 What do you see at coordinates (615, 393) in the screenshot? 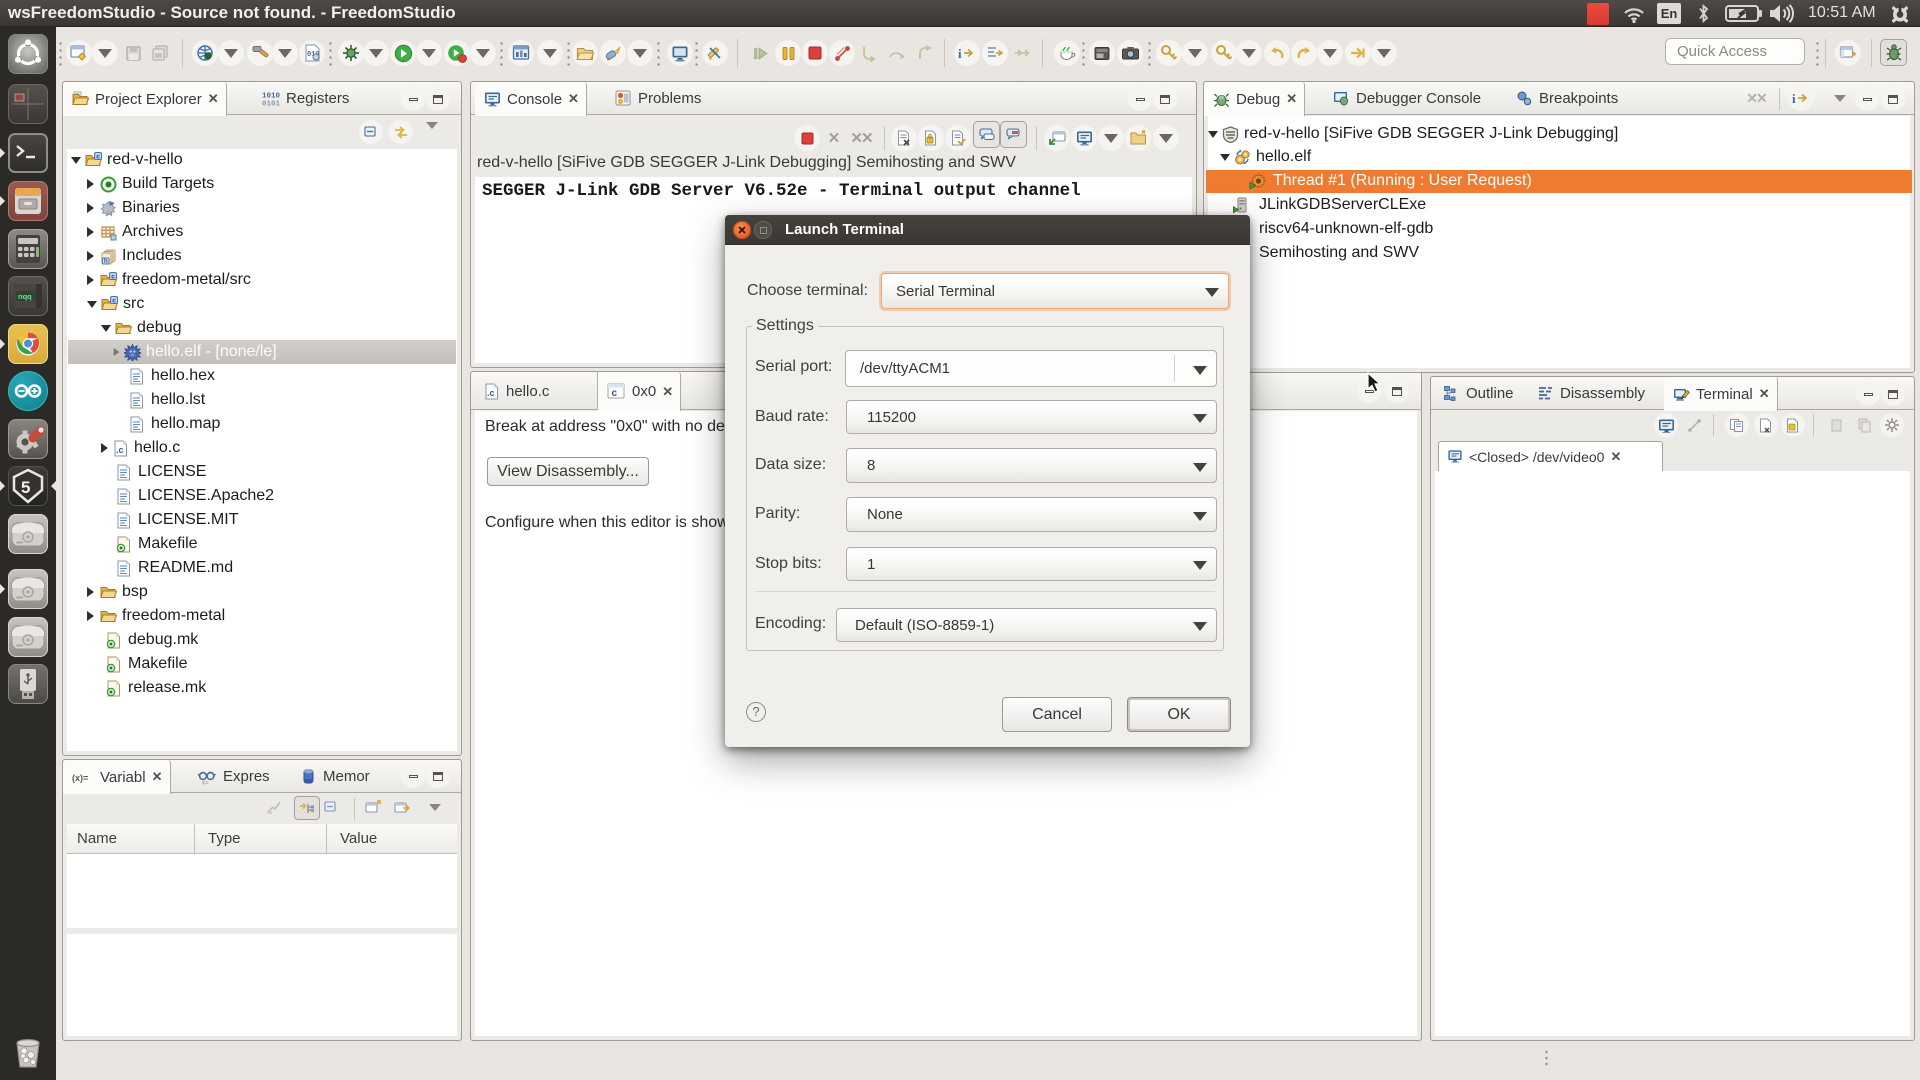
I see `svg-text: c` at bounding box center [615, 393].